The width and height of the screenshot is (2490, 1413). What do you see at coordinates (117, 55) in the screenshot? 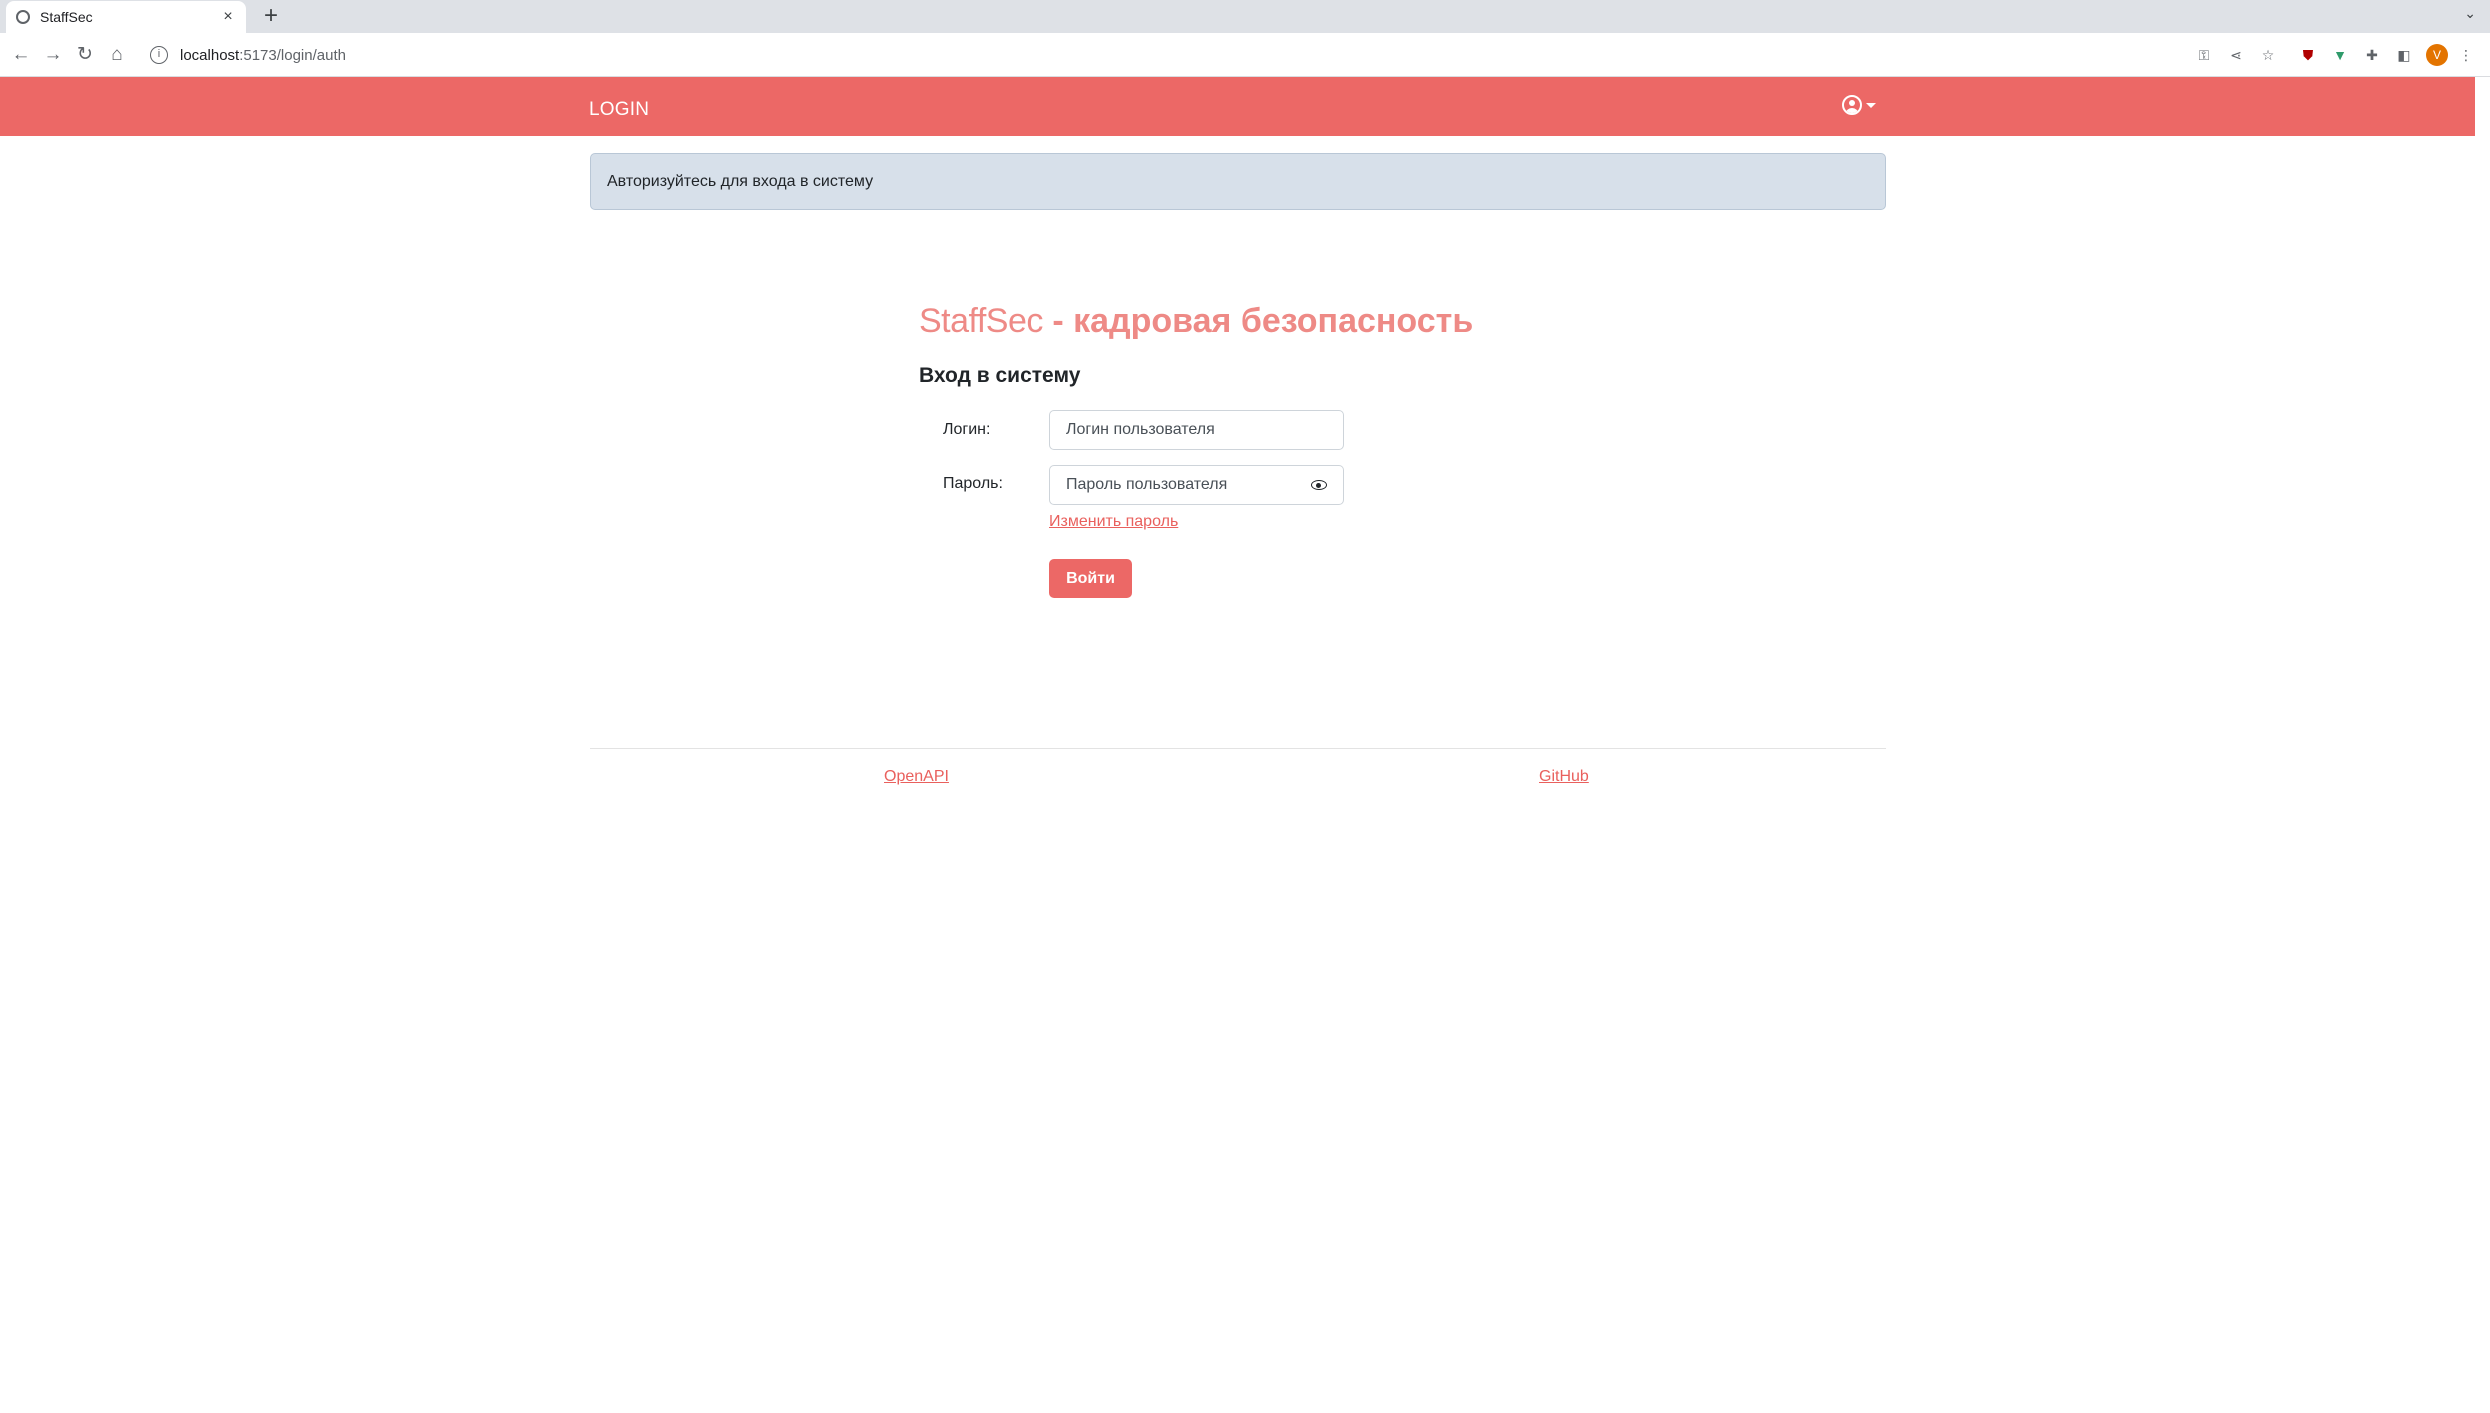
I see `home-icon: ⌂` at bounding box center [117, 55].